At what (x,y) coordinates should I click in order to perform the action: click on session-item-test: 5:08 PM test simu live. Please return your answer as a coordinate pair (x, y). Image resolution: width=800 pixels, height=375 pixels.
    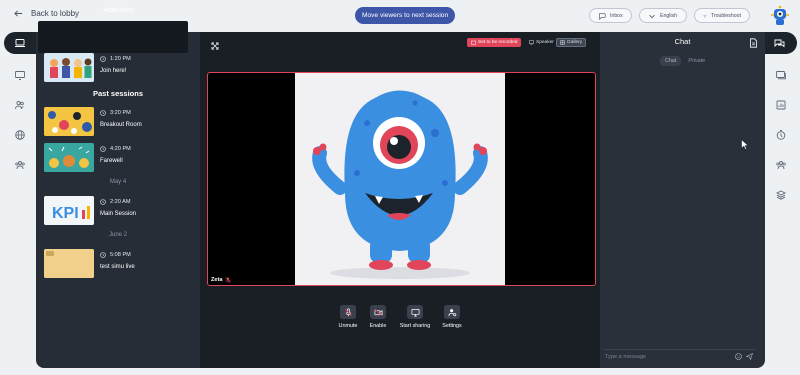
    Looking at the image, I should click on (119, 264).